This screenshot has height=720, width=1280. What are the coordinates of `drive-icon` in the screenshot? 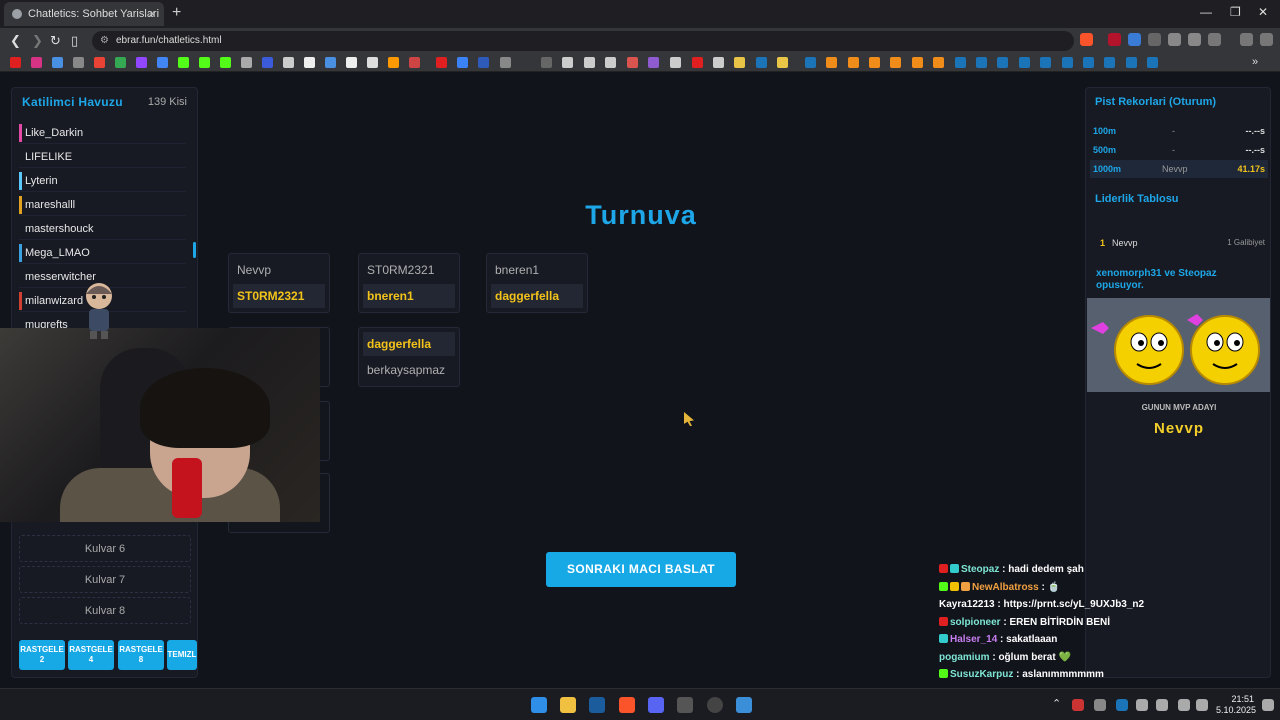 It's located at (120, 62).